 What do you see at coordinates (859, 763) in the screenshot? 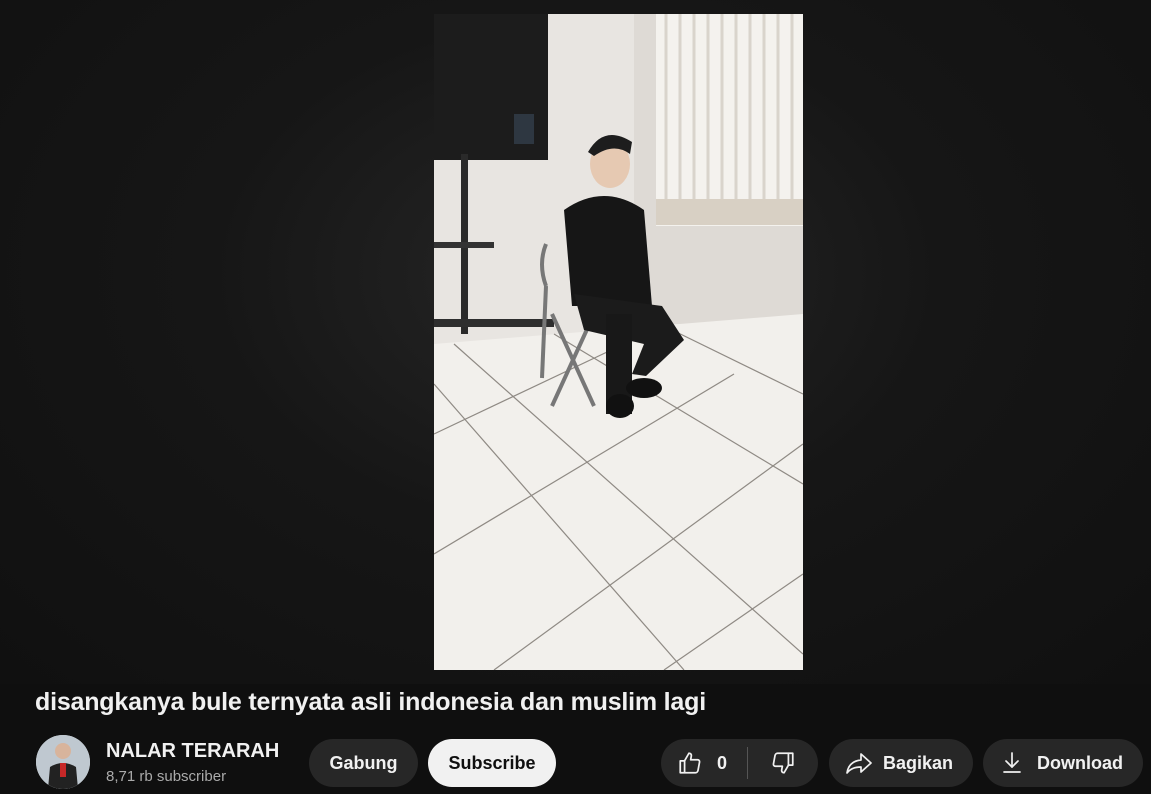
I see `share-arrow-icon` at bounding box center [859, 763].